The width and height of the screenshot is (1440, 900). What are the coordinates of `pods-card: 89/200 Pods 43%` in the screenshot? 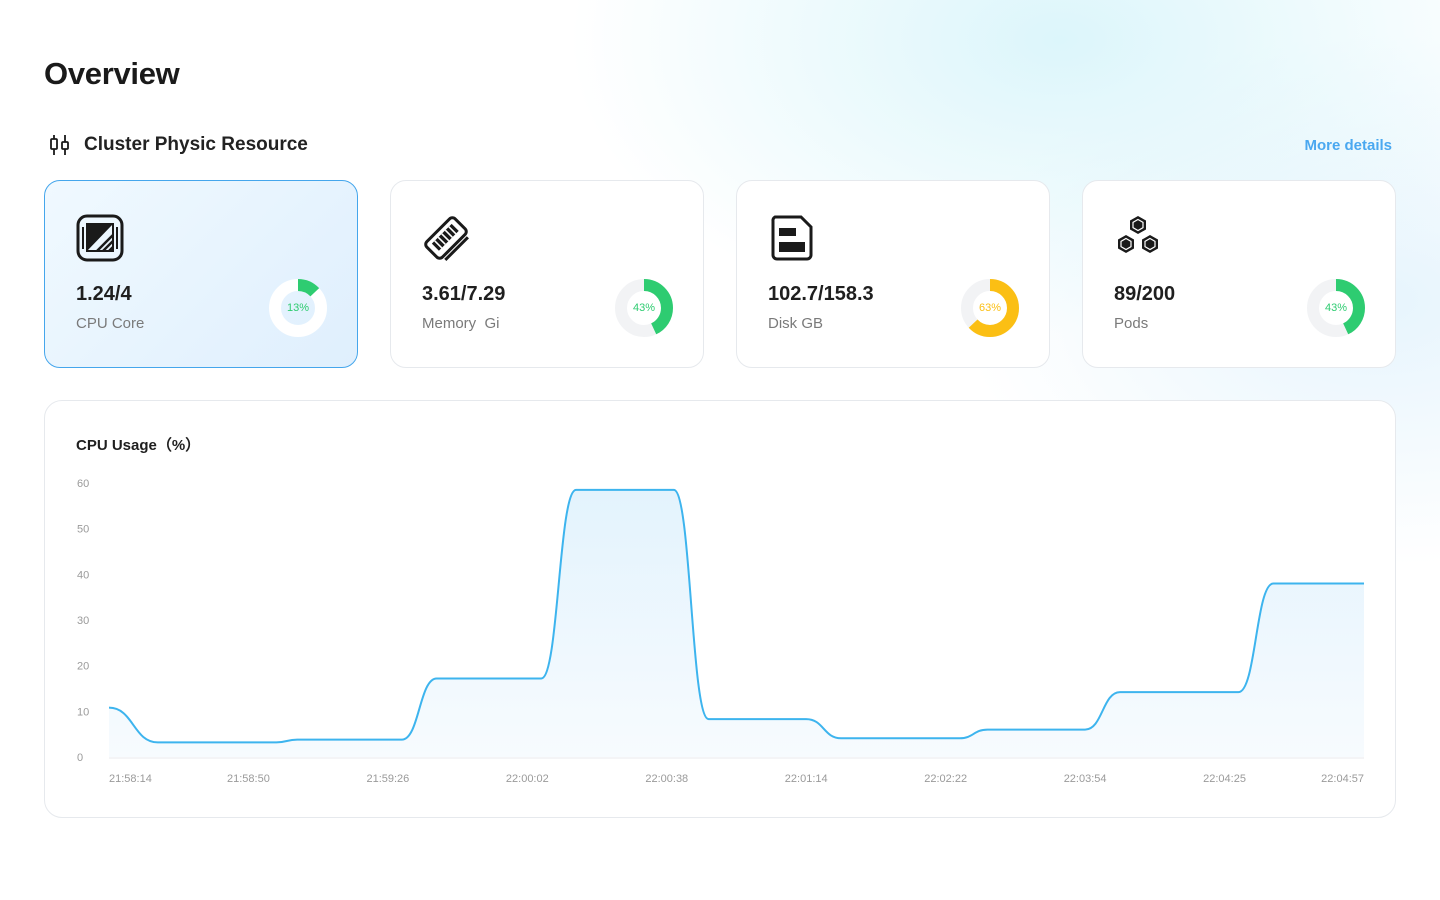 It's located at (1239, 274).